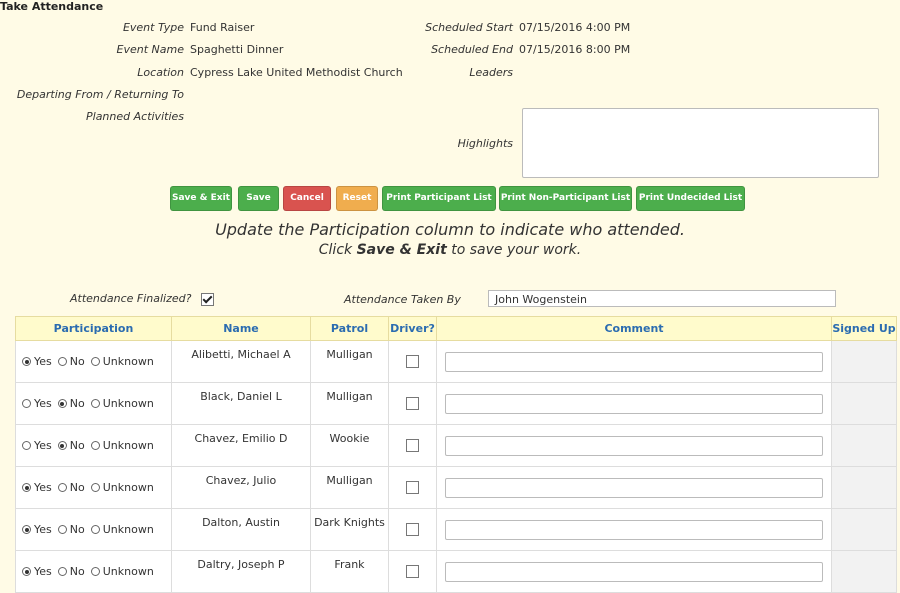  Describe the element at coordinates (349, 445) in the screenshot. I see `patrol-cell: Wookie` at that location.